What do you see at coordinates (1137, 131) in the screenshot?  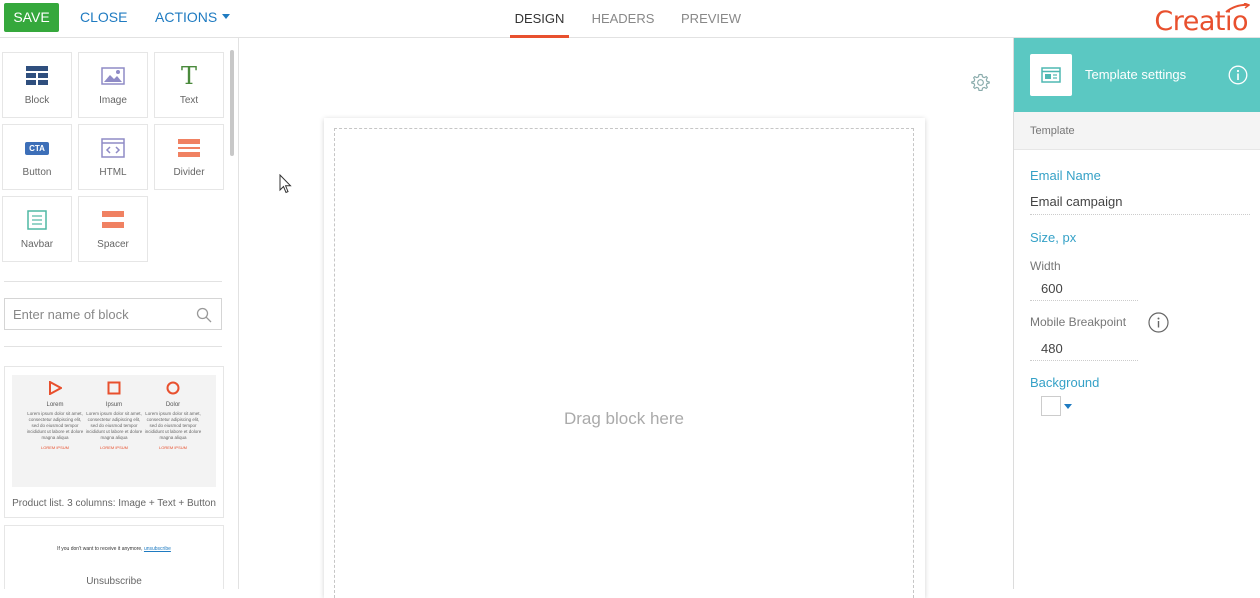 I see `section-header: Template` at bounding box center [1137, 131].